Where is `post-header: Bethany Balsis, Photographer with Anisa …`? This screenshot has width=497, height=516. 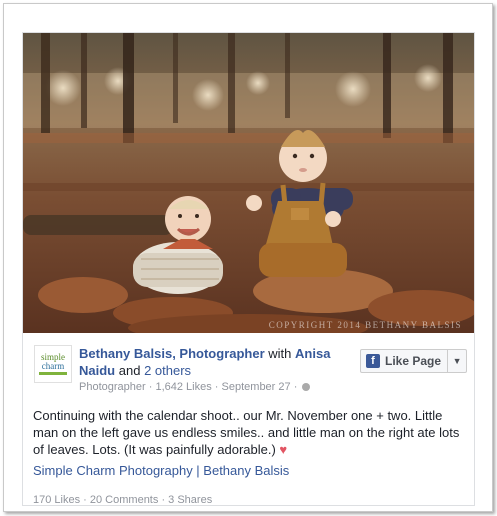 post-header: Bethany Balsis, Photographer with Anisa … is located at coordinates (214, 362).